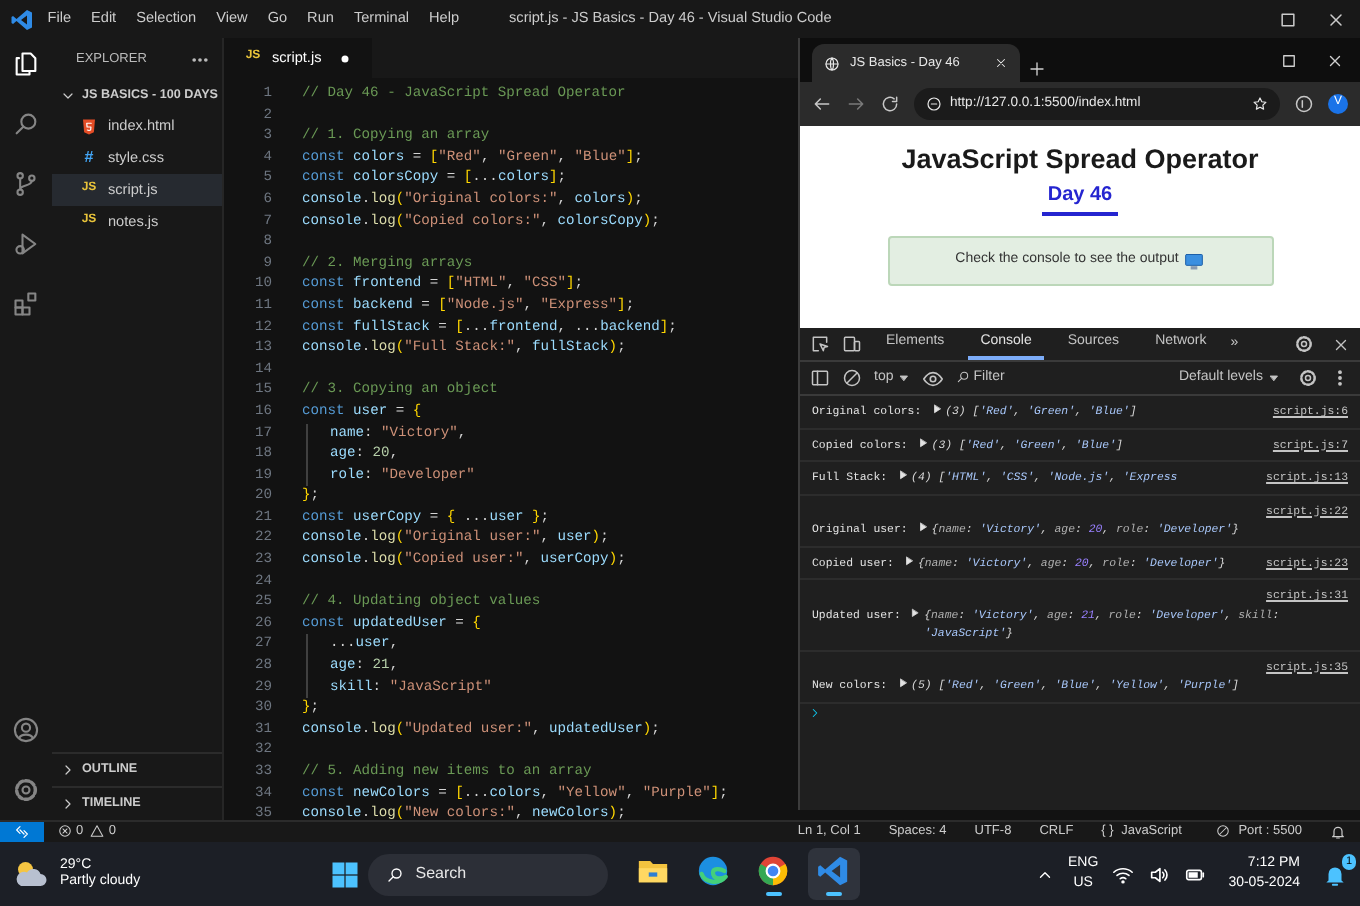 The image size is (1360, 906). I want to click on branch-icon, so click(26, 184).